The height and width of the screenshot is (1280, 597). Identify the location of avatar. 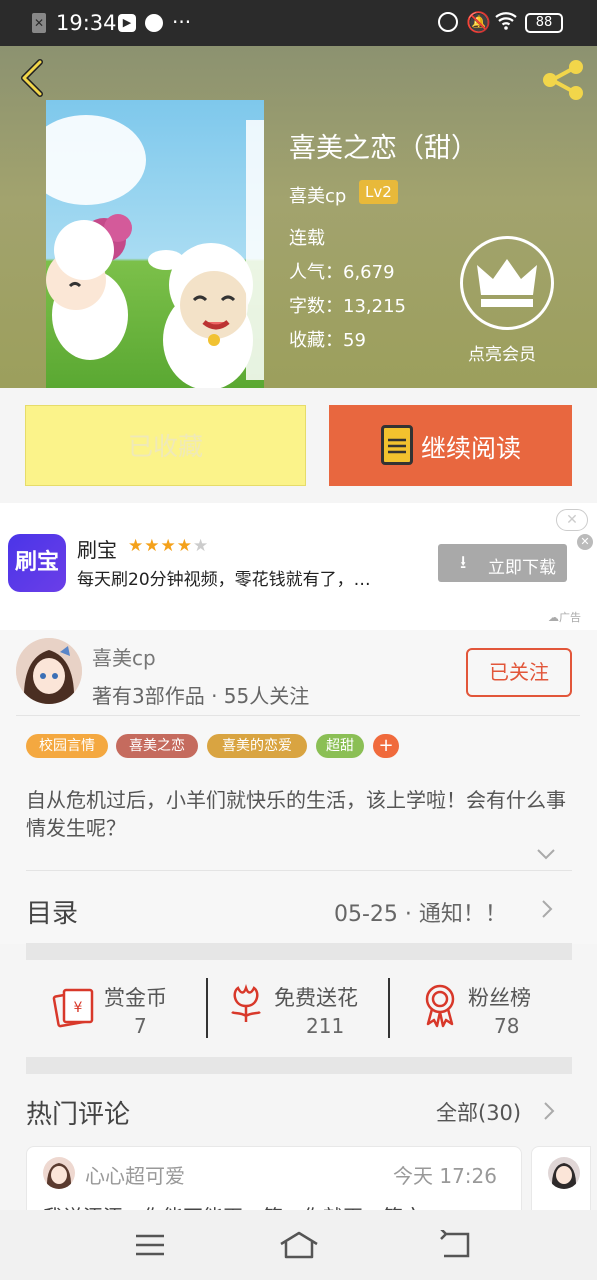
(49, 671).